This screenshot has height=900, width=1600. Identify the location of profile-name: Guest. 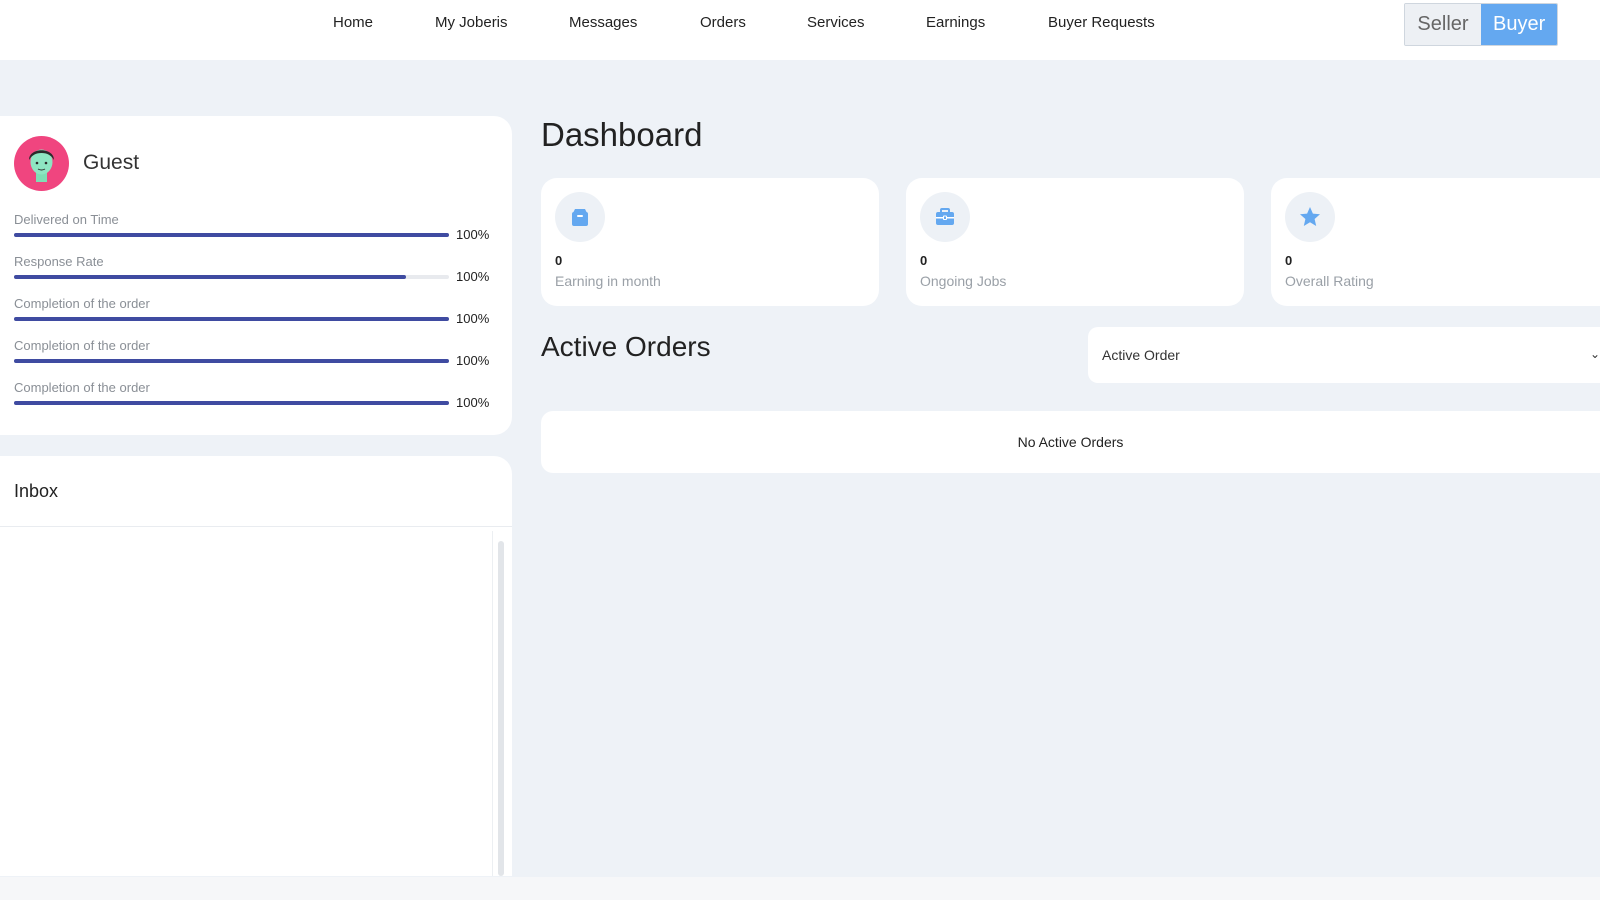
(111, 162).